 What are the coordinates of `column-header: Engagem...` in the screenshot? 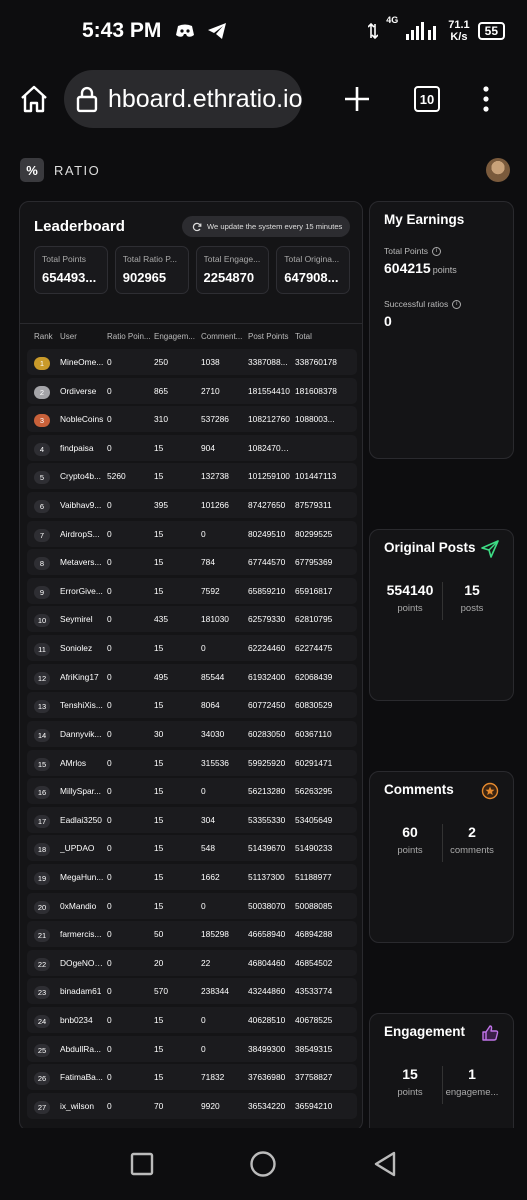 It's located at (177, 336).